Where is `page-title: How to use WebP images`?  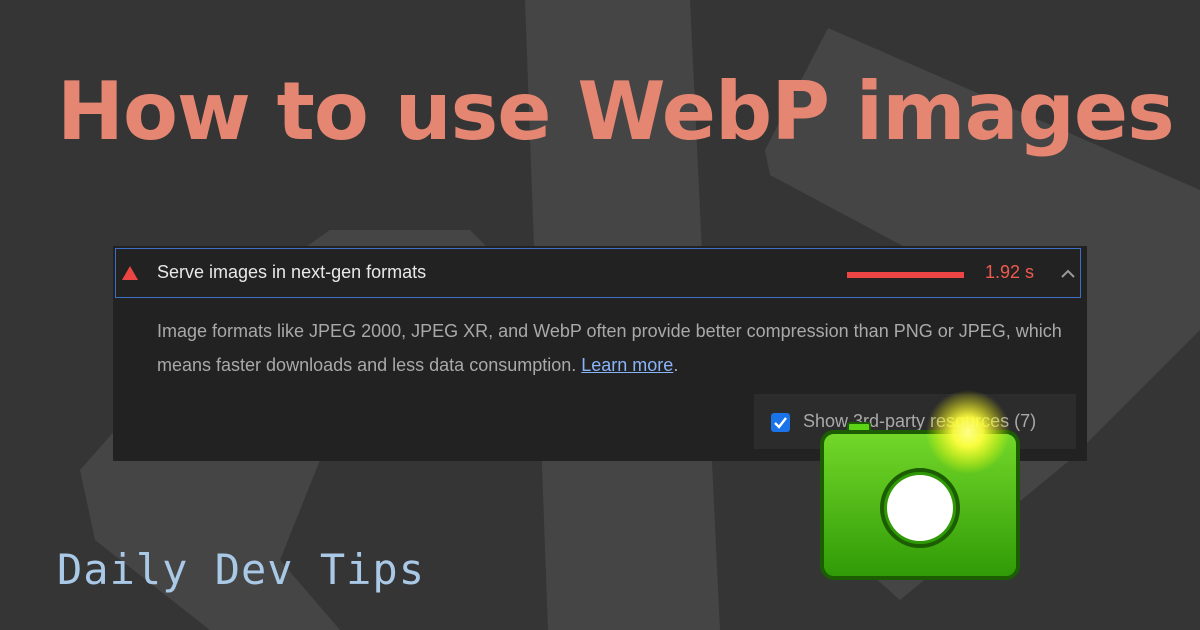 page-title: How to use WebP images is located at coordinates (616, 111).